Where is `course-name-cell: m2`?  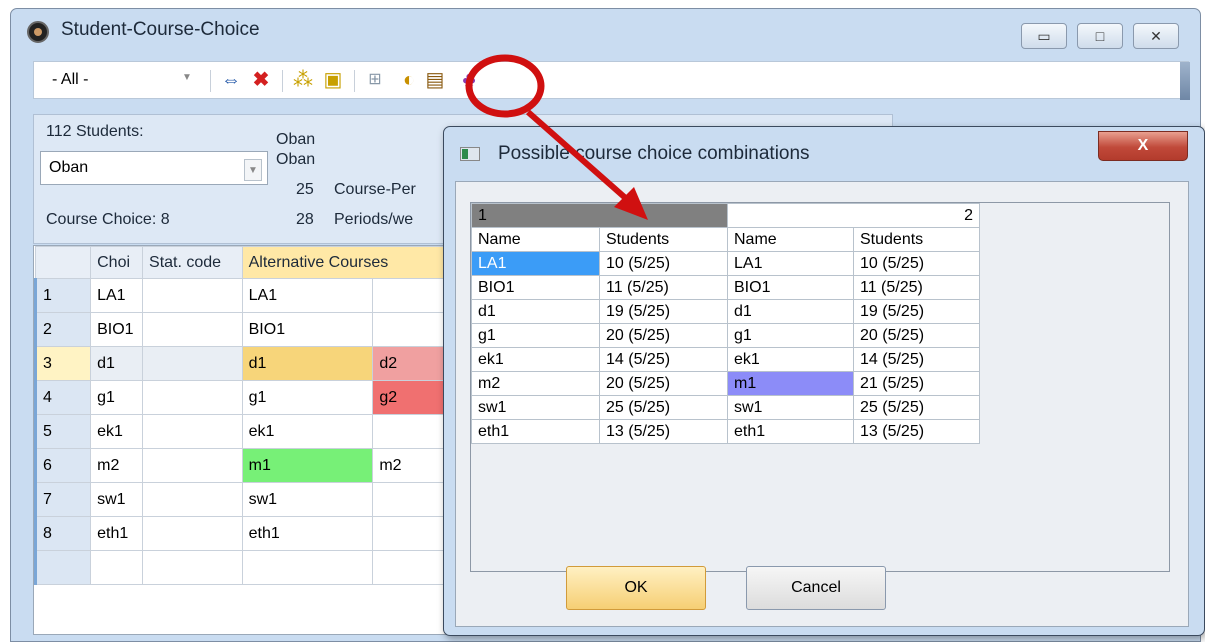
course-name-cell: m2 is located at coordinates (535, 383).